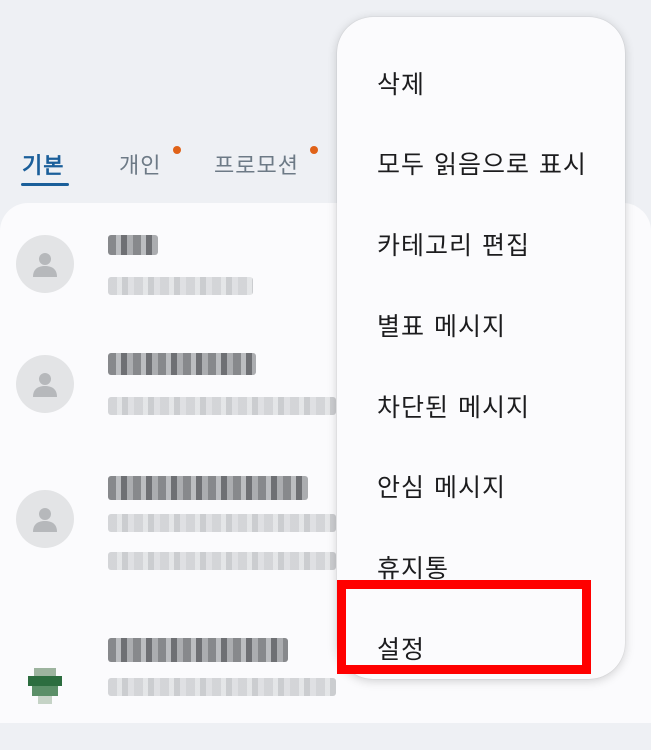 The image size is (651, 750). Describe the element at coordinates (481, 640) in the screenshot. I see `menu-item-settings: 설정` at that location.